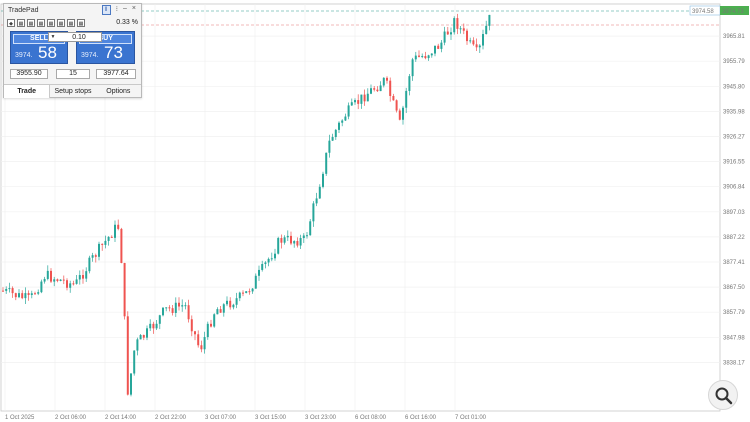 The height and width of the screenshot is (422, 750). What do you see at coordinates (71, 418) in the screenshot?
I see `time-tick-label: 2 Oct 06:00` at bounding box center [71, 418].